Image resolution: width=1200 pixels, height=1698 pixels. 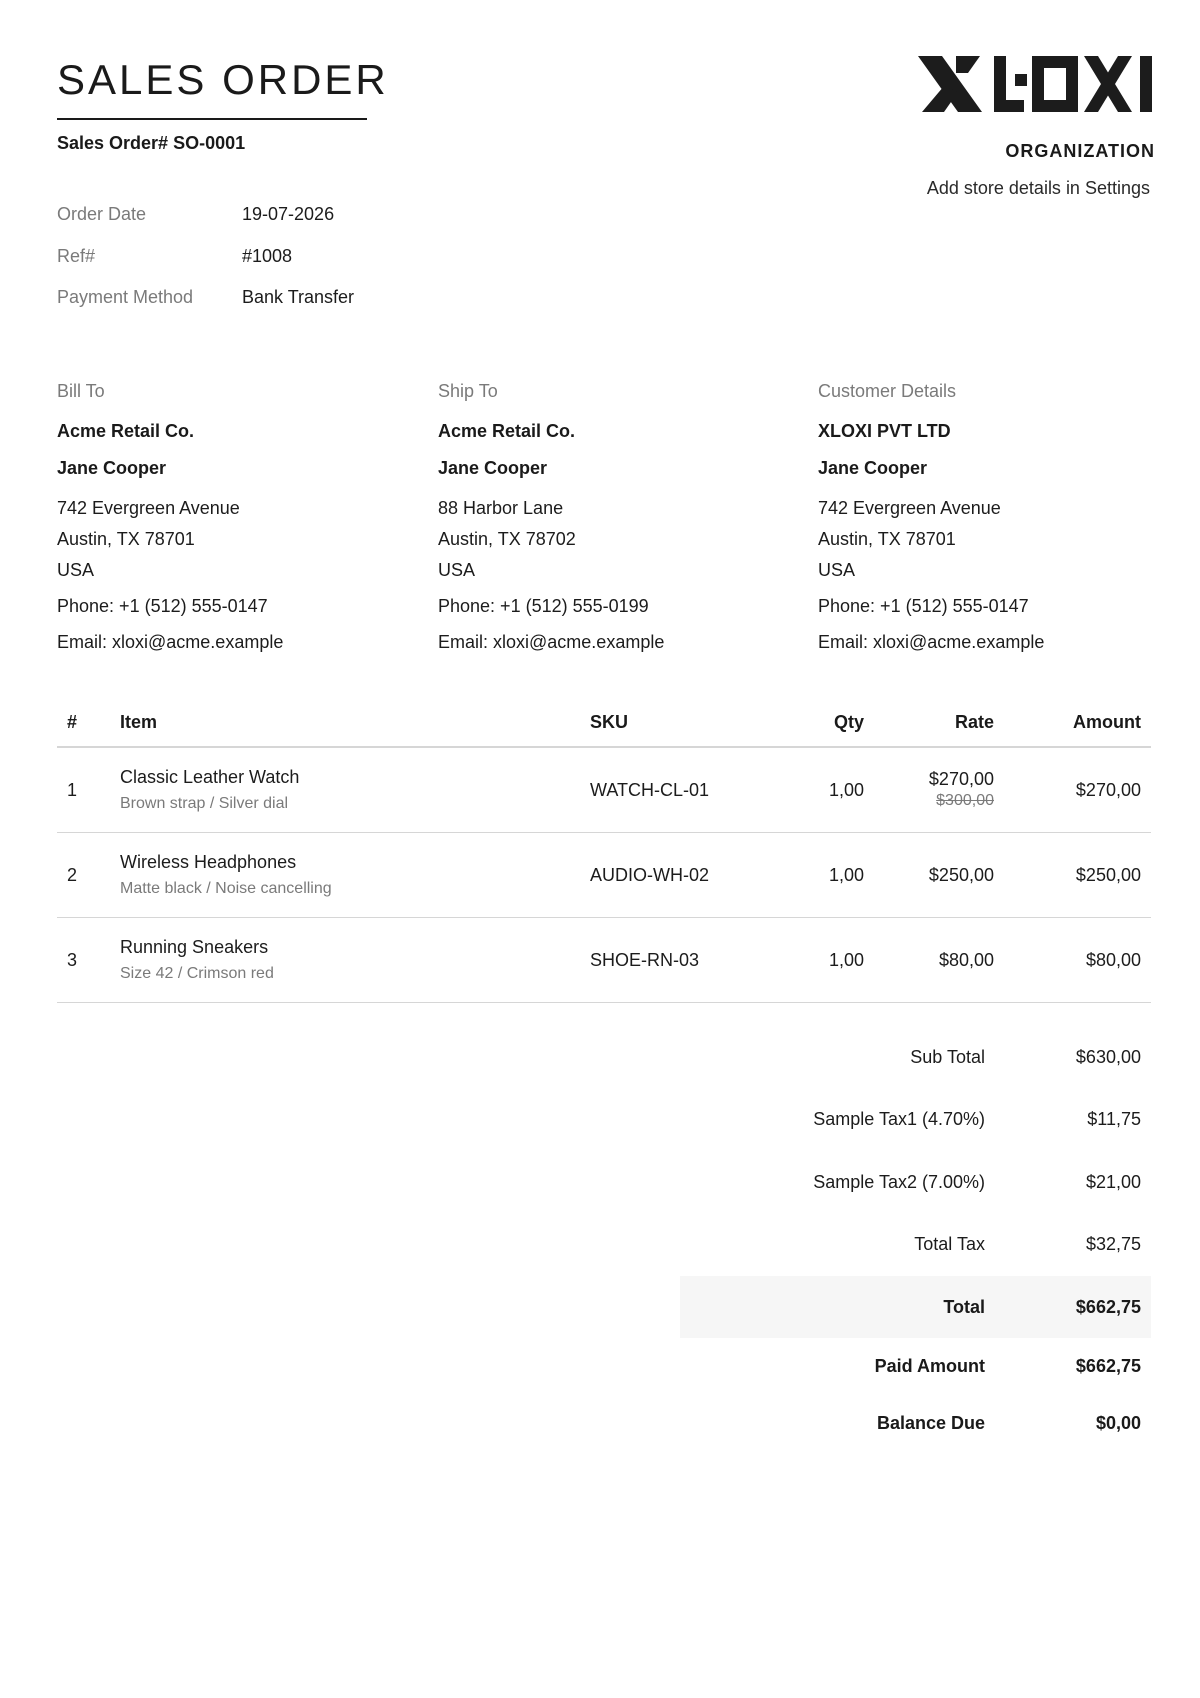 I want to click on header-number: #, so click(x=72, y=721).